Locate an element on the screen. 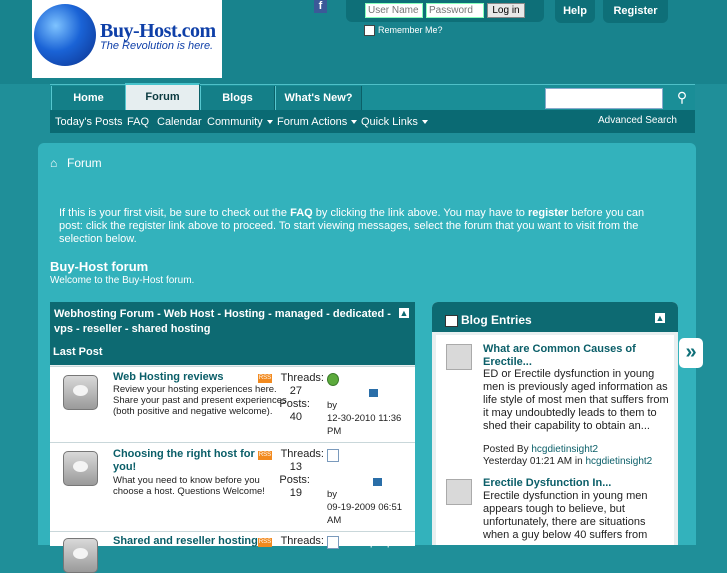 This screenshot has width=727, height=573. login-panel: Log in is located at coordinates (445, 11).